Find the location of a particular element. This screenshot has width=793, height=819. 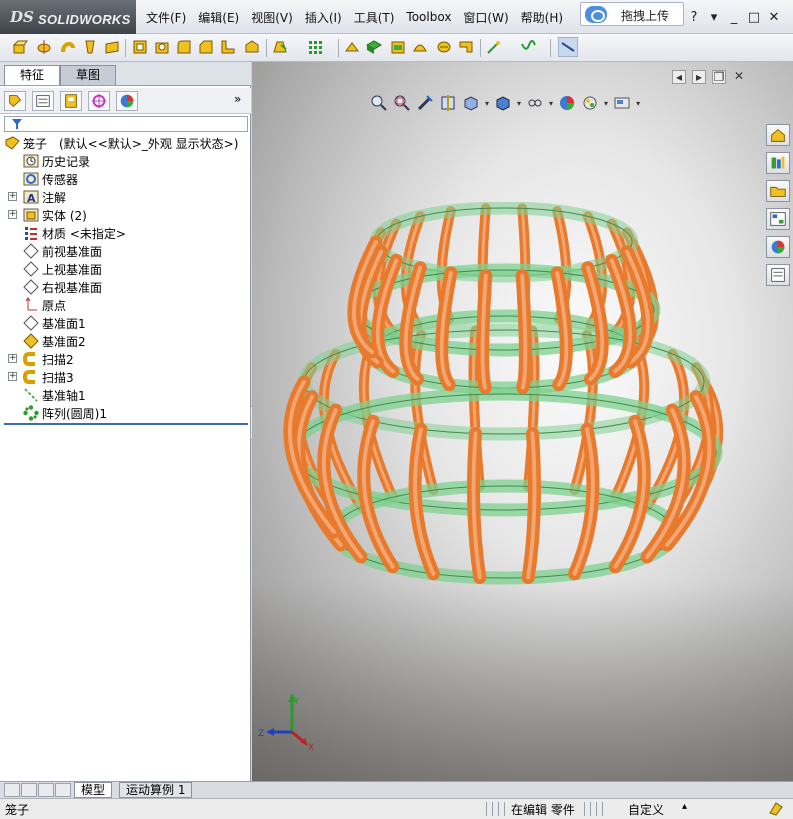

boundary-boss-icon is located at coordinates (112, 47).